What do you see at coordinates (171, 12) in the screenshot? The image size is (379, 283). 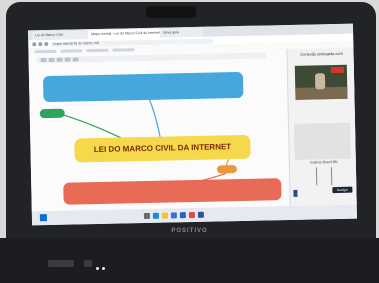 I see `webcam-tape` at bounding box center [171, 12].